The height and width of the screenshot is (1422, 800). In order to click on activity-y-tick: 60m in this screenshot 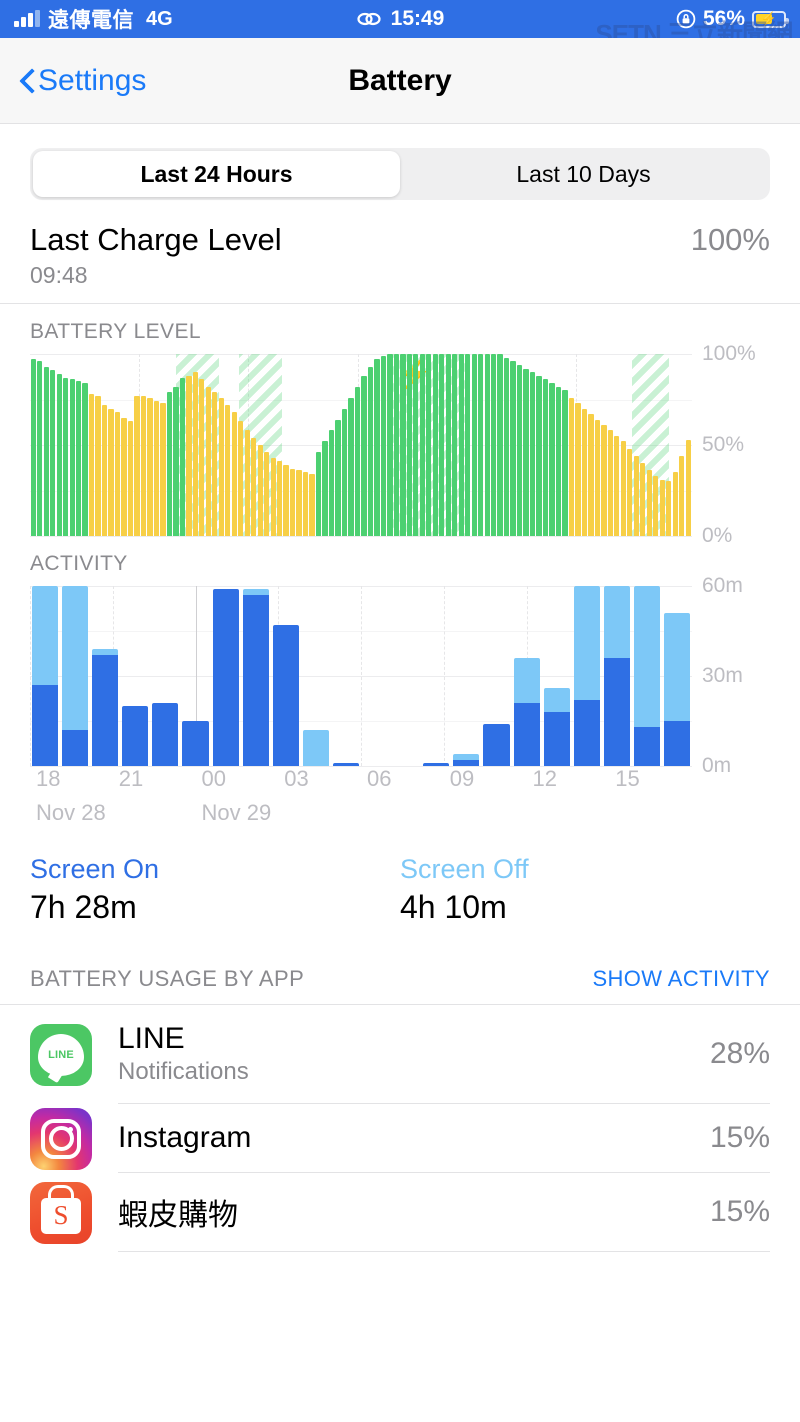, I will do `click(722, 585)`.